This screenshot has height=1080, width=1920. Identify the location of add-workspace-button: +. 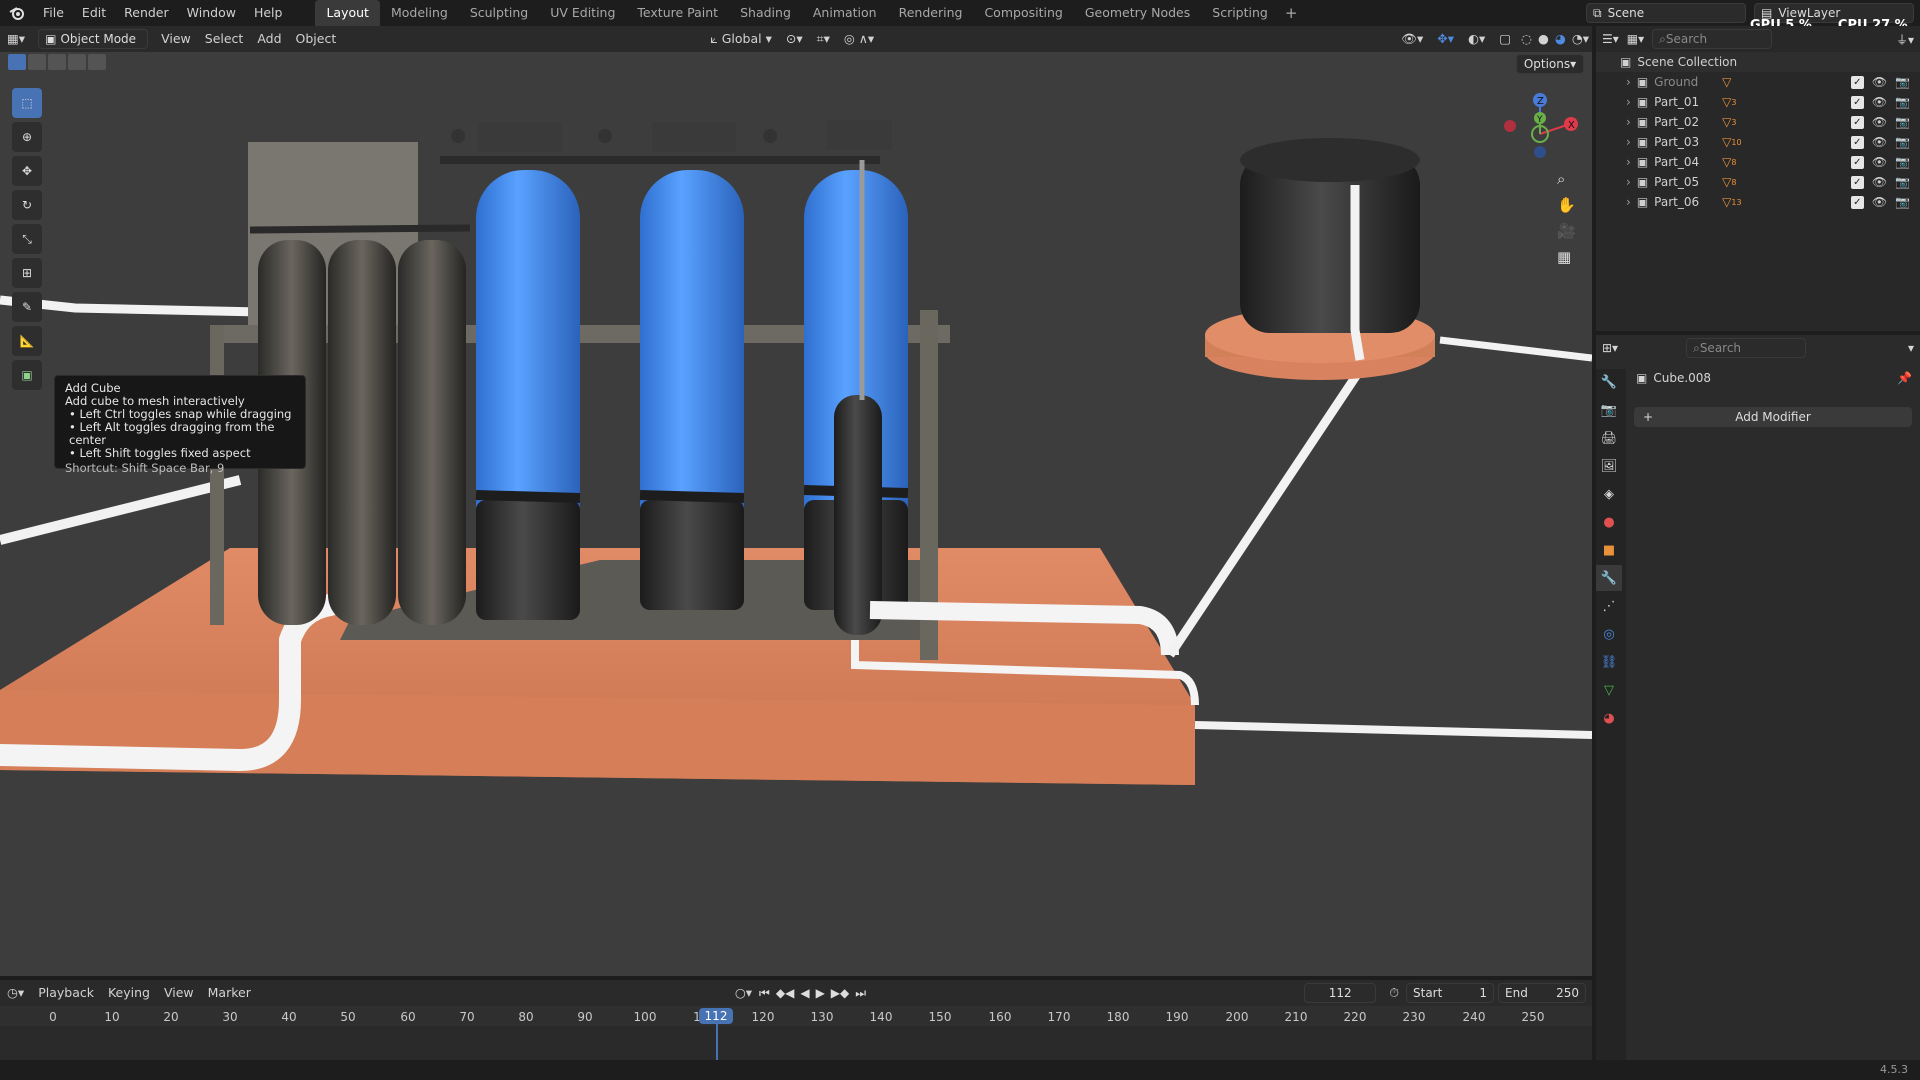
(1291, 13).